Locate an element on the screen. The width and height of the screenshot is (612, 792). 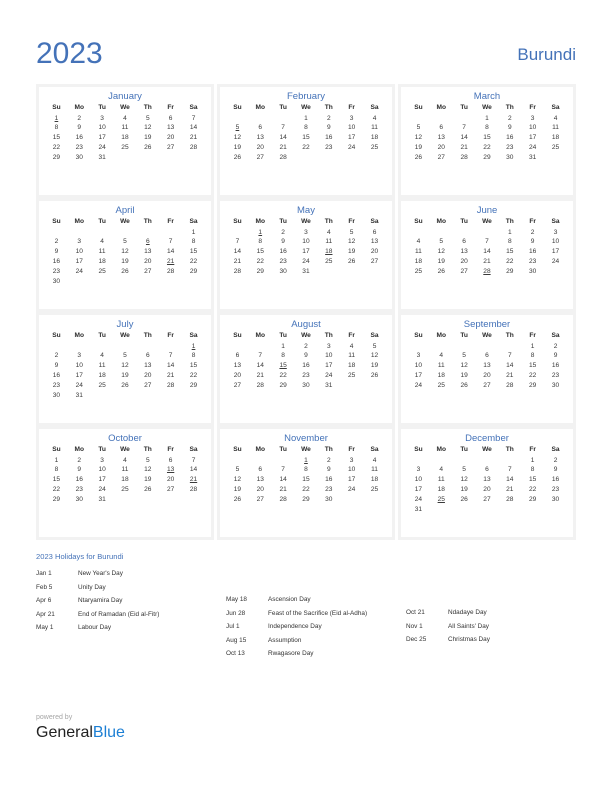
day-cell-holiday: 25 is located at coordinates (441, 500).